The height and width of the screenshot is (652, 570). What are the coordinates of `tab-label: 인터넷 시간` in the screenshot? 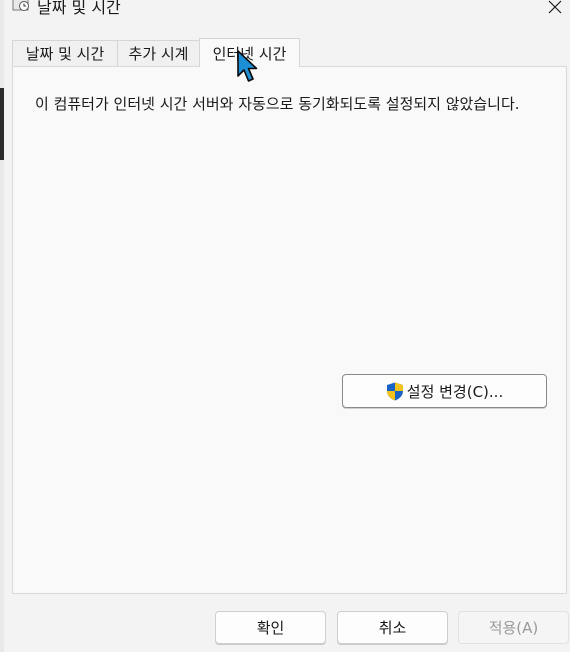 It's located at (249, 53).